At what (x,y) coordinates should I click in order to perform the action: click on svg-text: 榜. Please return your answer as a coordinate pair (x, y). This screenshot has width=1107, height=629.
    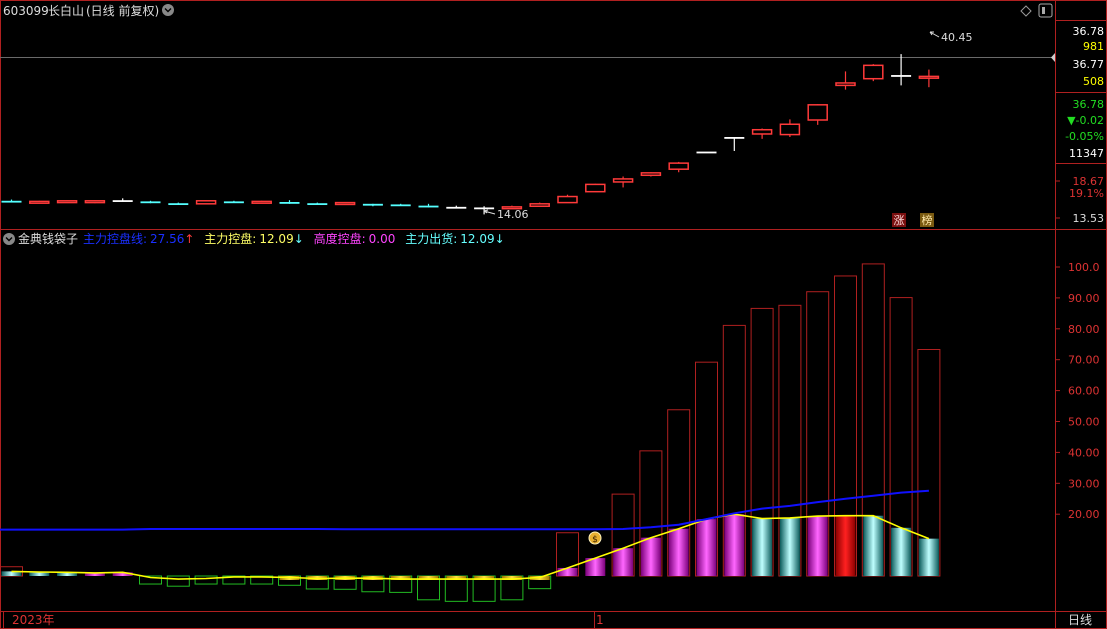
    Looking at the image, I should click on (927, 220).